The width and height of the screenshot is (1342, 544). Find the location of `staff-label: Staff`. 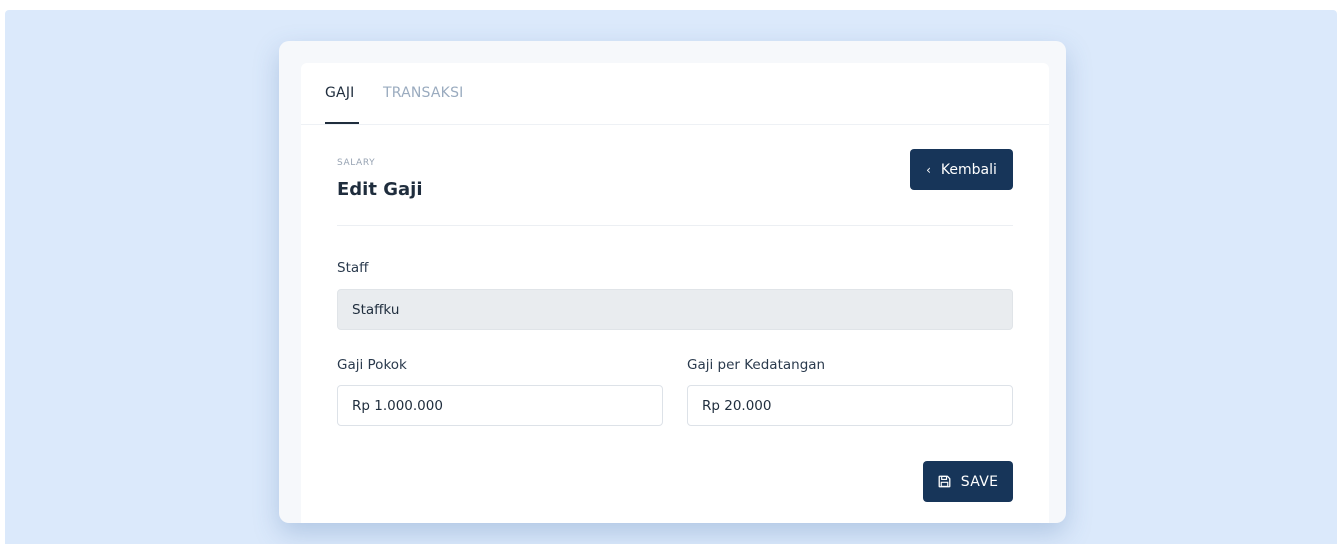

staff-label: Staff is located at coordinates (353, 268).